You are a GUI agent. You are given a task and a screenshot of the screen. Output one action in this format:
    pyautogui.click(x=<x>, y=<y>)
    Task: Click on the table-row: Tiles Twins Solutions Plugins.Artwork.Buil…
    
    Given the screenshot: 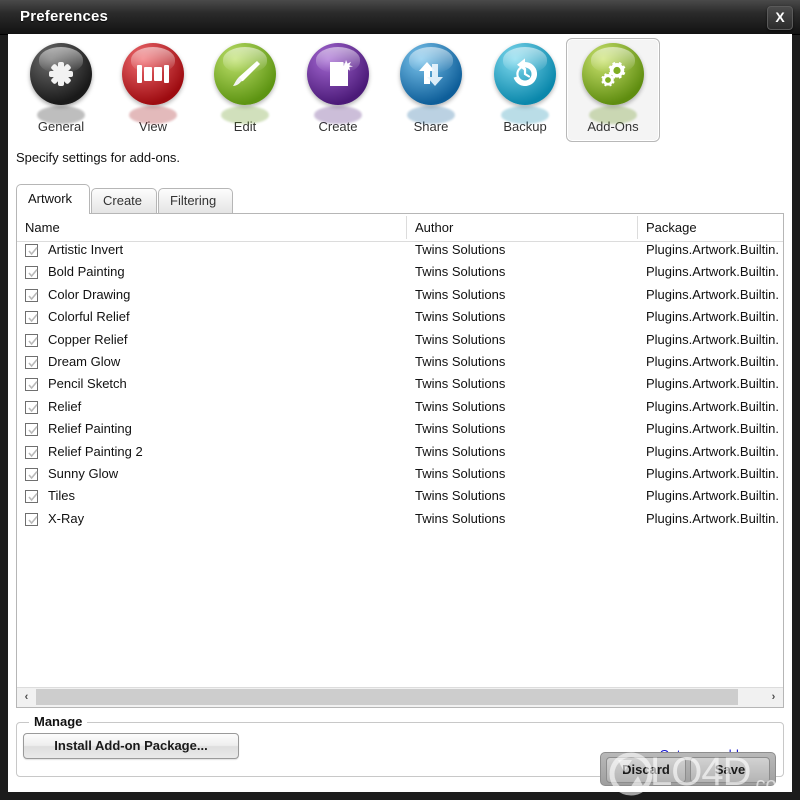 What is the action you would take?
    pyautogui.click(x=400, y=498)
    